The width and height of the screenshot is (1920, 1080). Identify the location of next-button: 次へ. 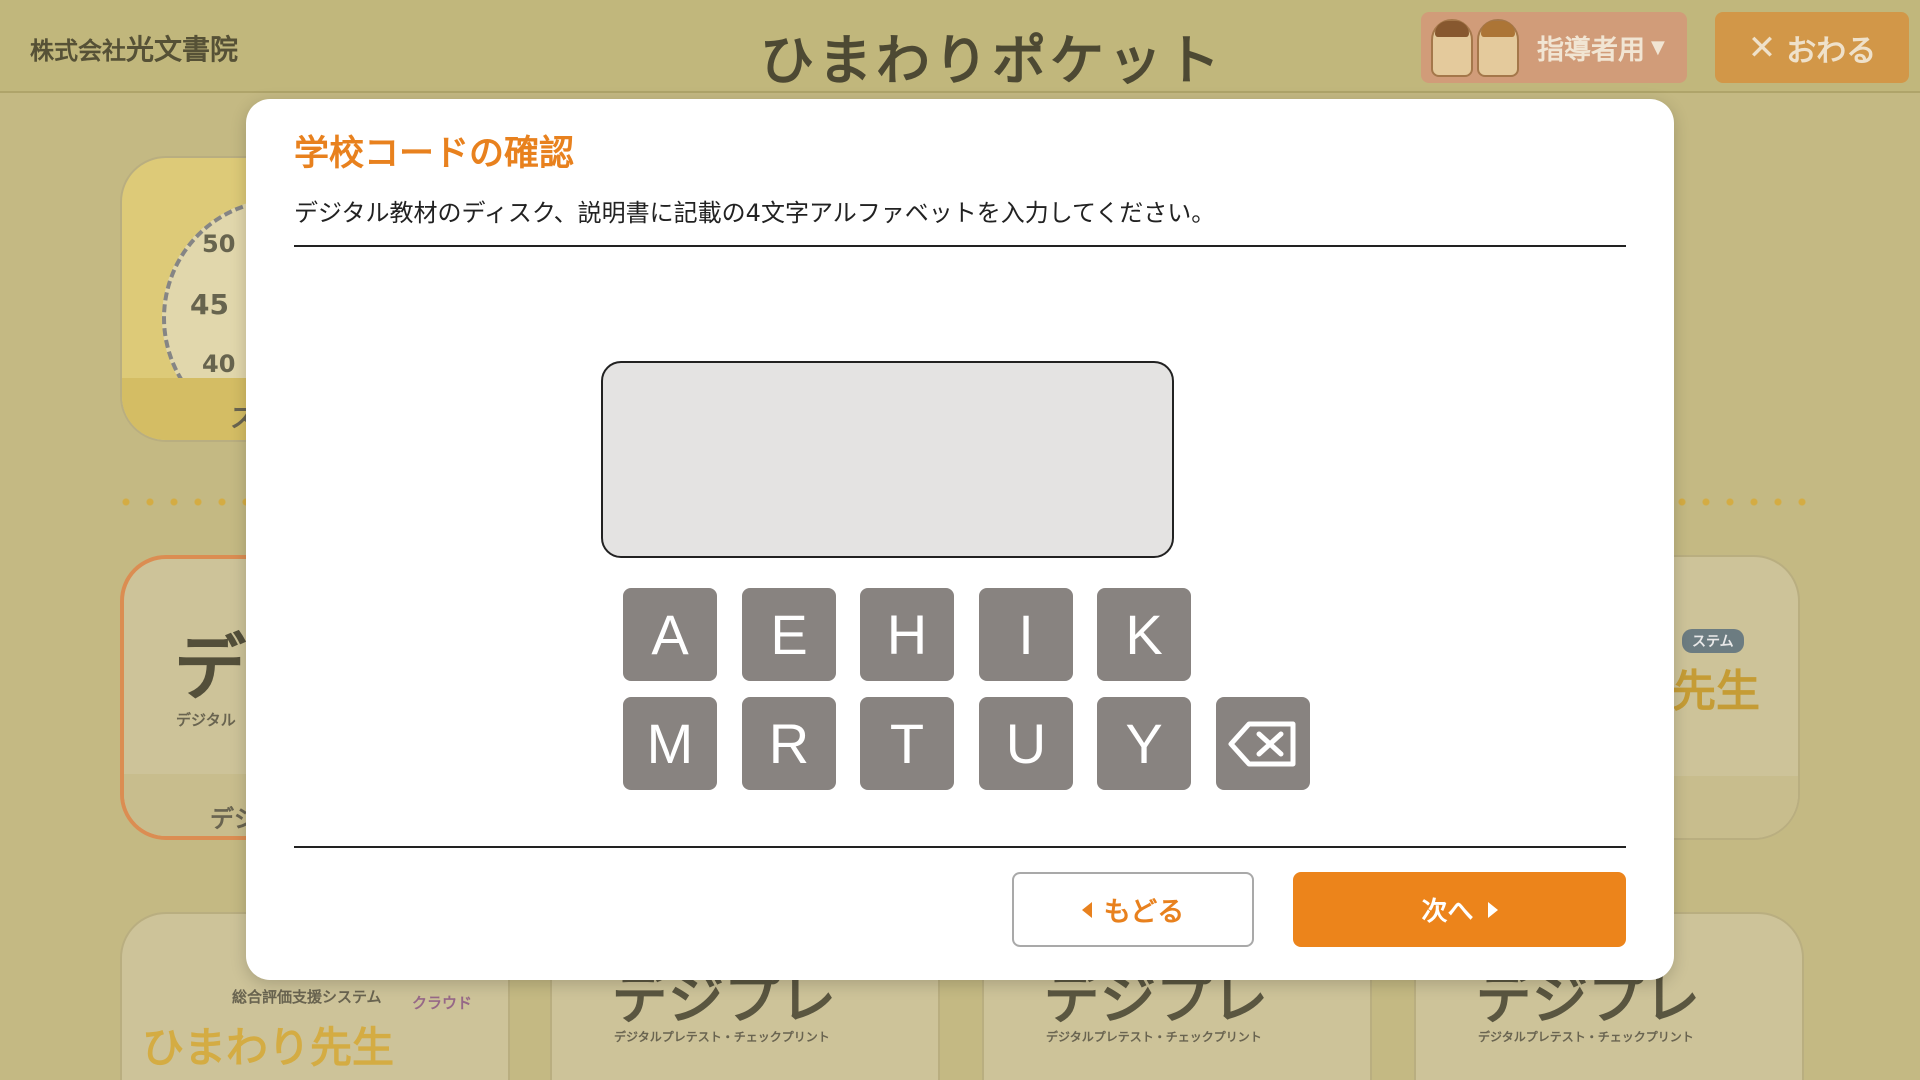
(1459, 909).